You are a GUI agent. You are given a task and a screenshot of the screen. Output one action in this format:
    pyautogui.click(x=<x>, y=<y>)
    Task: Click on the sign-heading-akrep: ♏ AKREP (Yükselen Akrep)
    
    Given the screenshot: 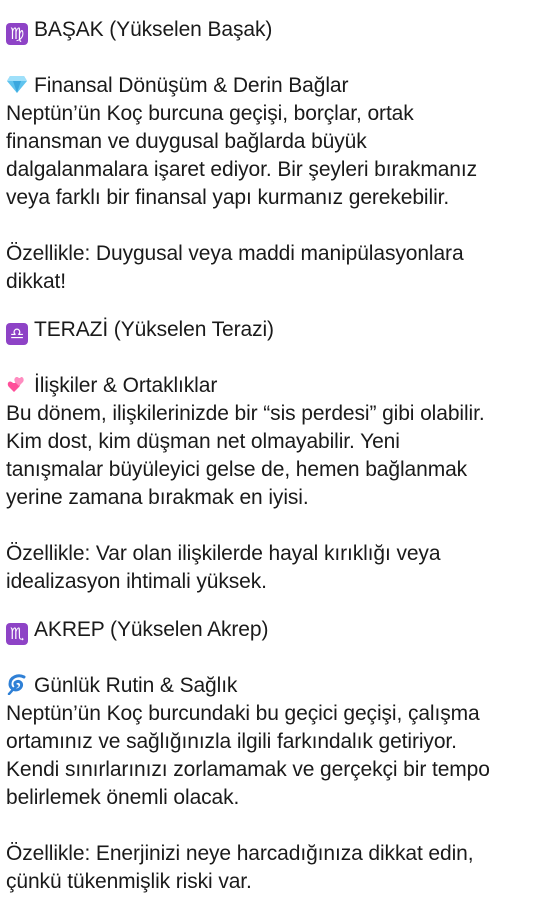 What is the action you would take?
    pyautogui.click(x=137, y=630)
    